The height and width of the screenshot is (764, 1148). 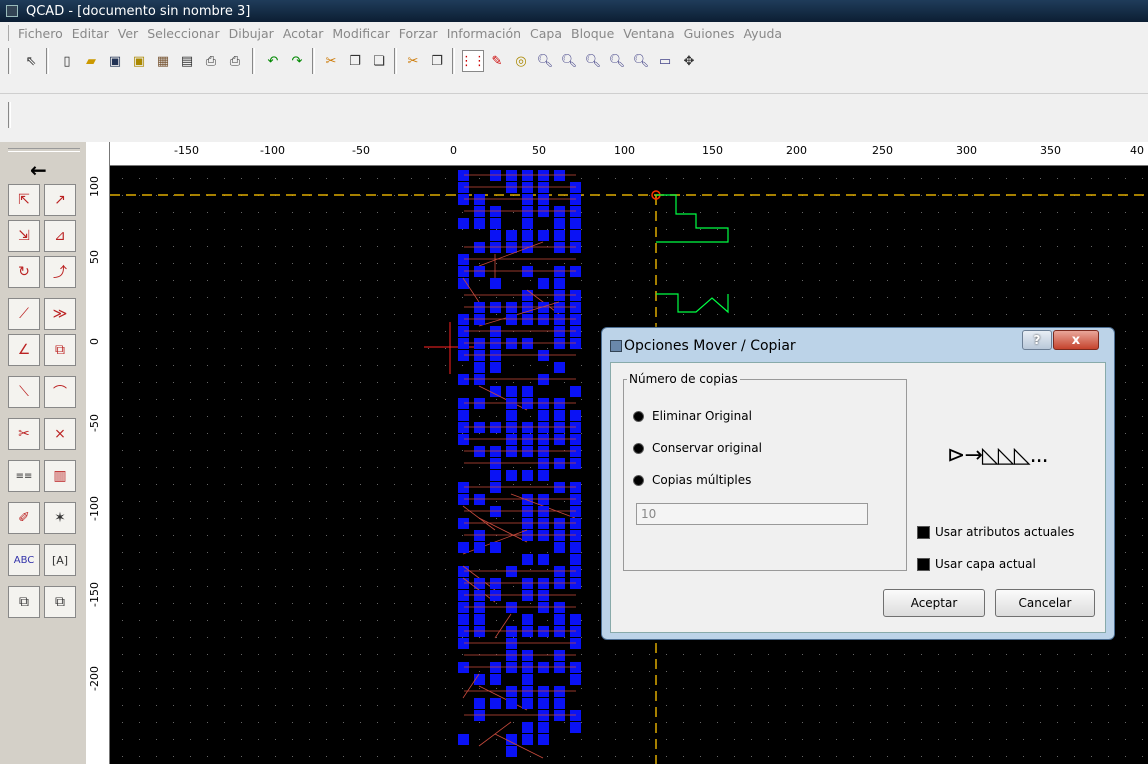 What do you see at coordinates (995, 532) in the screenshot?
I see `use-current-attributes-checkbox: Usar atributos actuales` at bounding box center [995, 532].